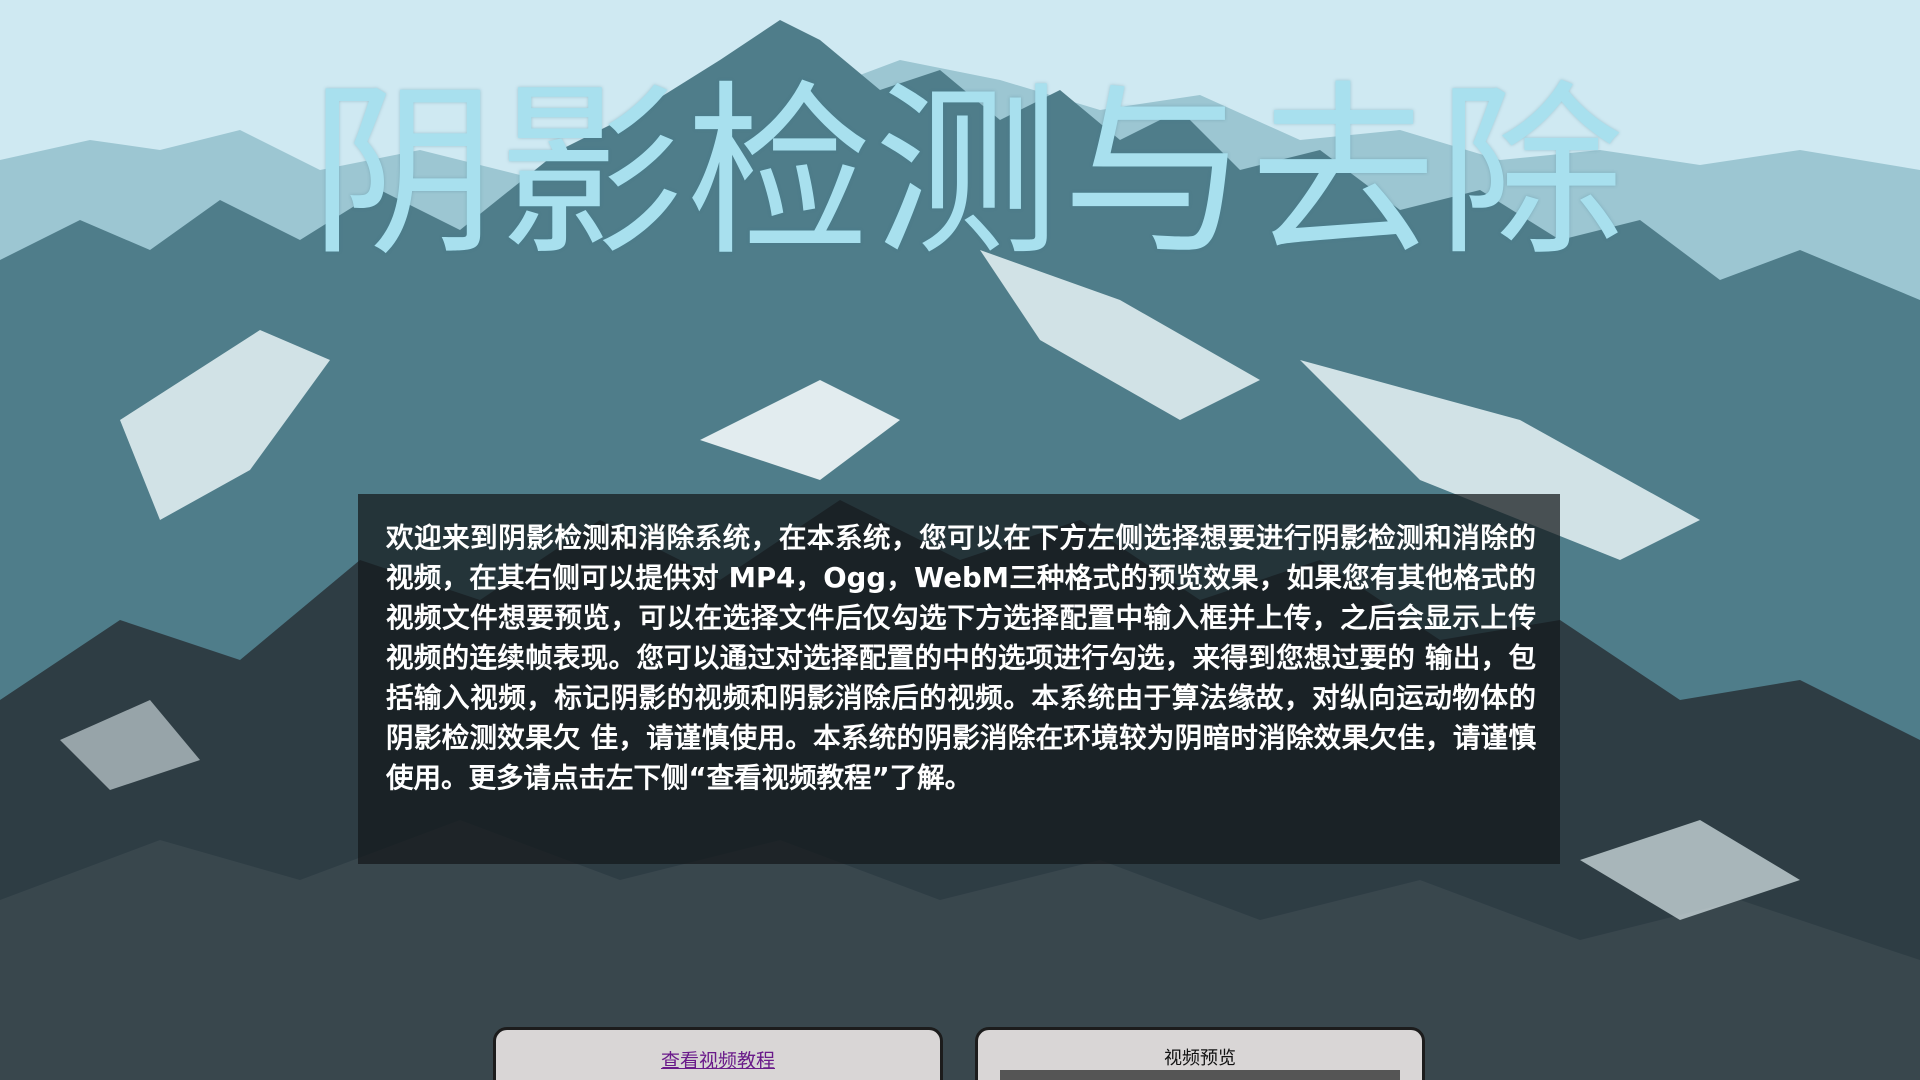 The image size is (1920, 1080). Describe the element at coordinates (1200, 1058) in the screenshot. I see `video-preview-label: 视频预览` at that location.